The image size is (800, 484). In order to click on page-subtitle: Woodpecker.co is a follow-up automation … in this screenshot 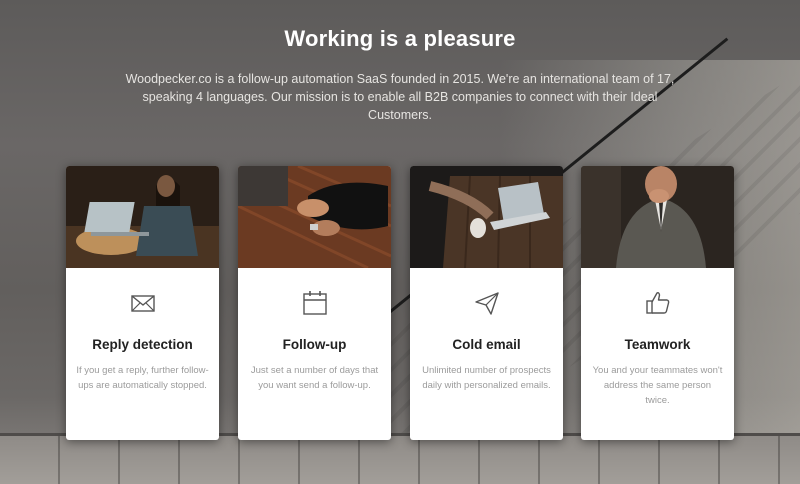, I will do `click(400, 97)`.